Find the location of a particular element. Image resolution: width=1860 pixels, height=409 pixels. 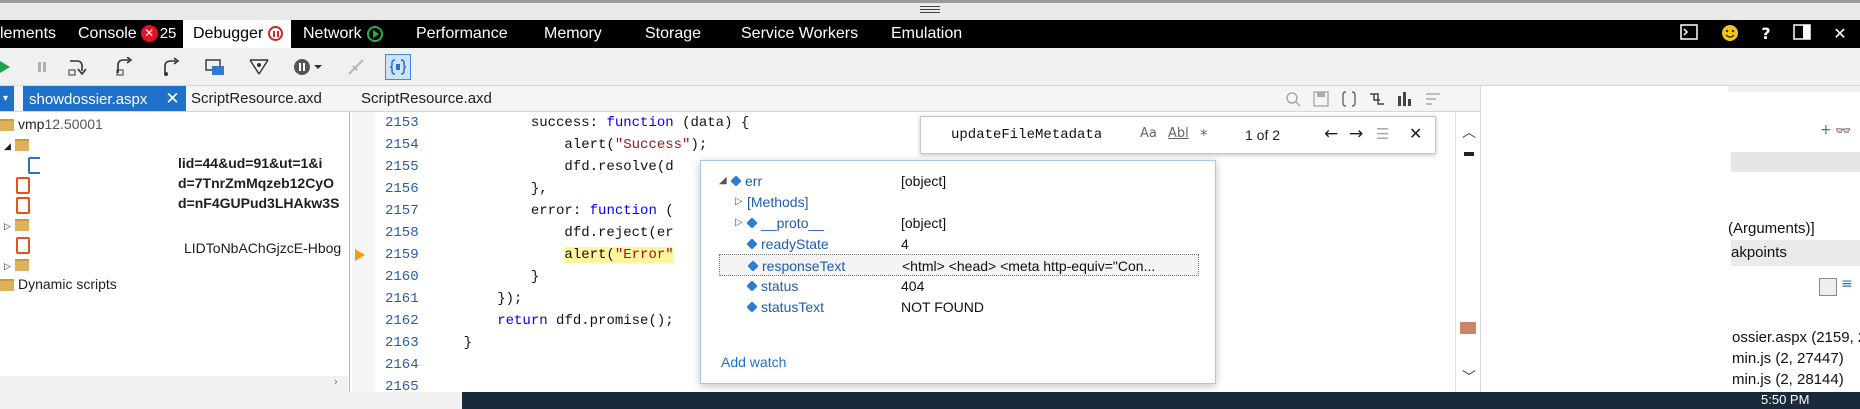

watch-value: NOT FOUND is located at coordinates (942, 307).